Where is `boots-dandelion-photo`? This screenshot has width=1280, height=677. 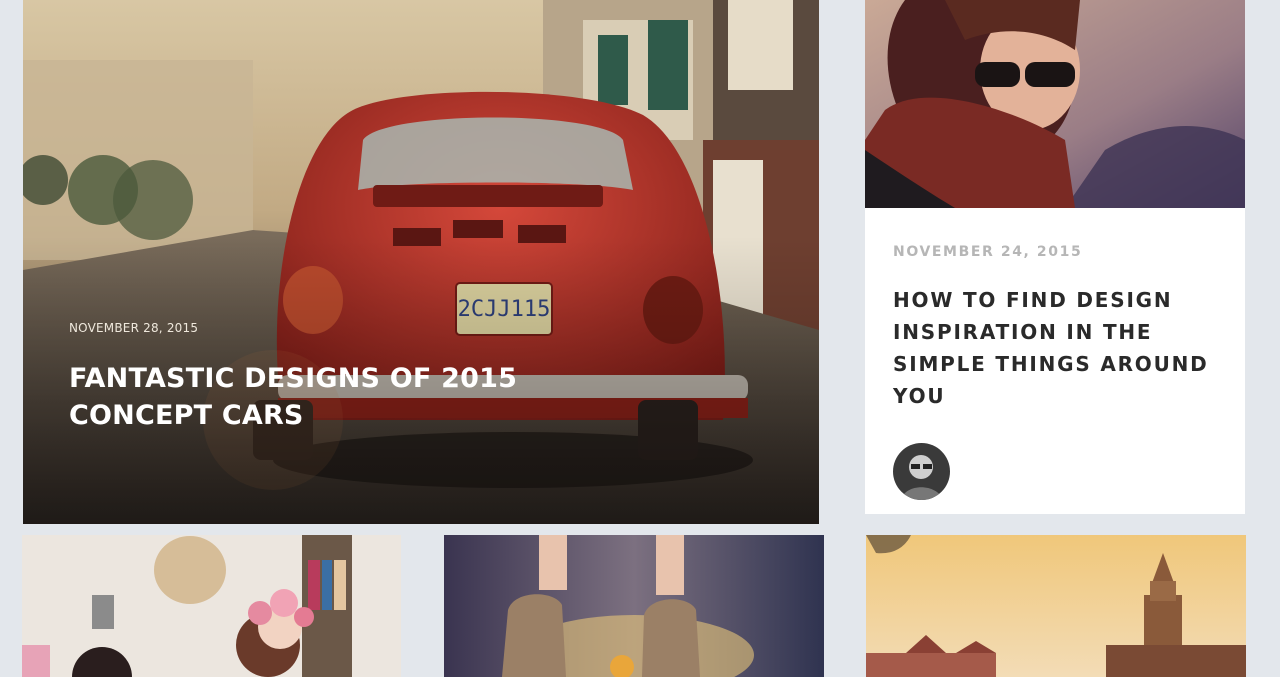 boots-dandelion-photo is located at coordinates (634, 606).